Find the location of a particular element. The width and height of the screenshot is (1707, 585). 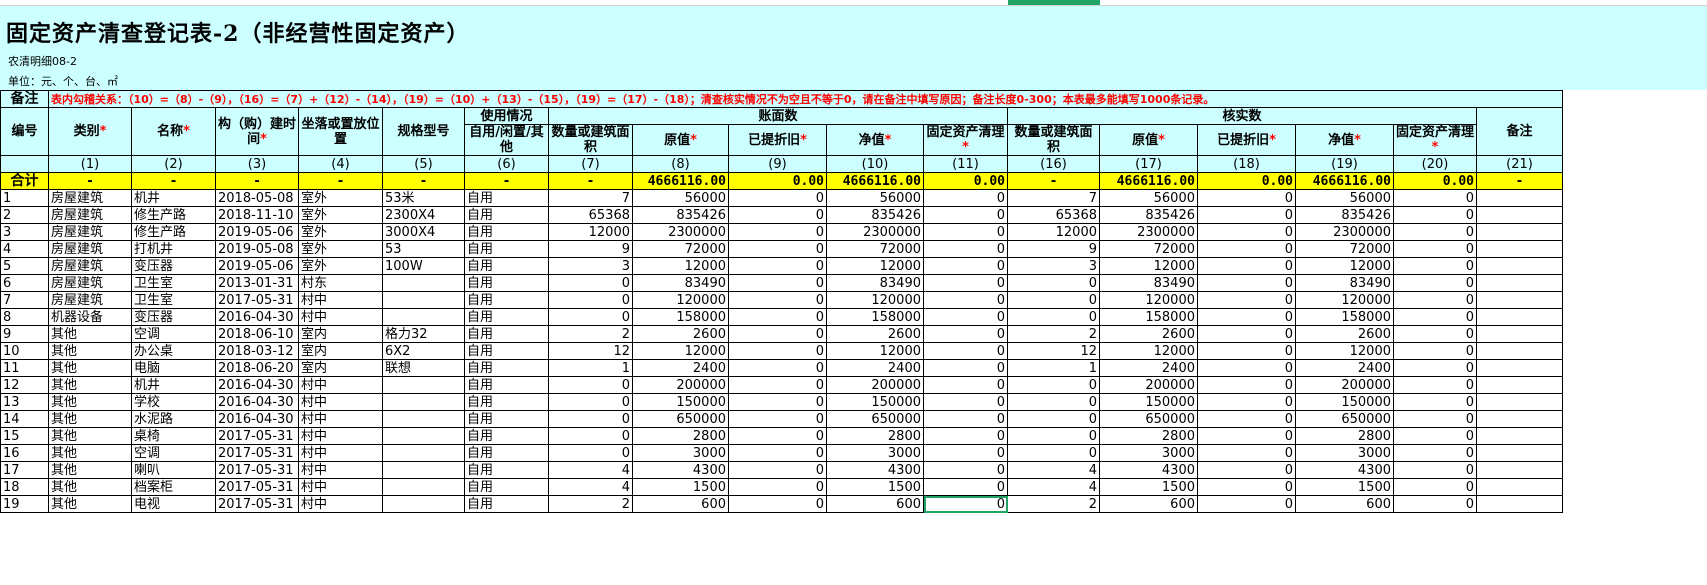

table-cell: 1 is located at coordinates (24, 198).